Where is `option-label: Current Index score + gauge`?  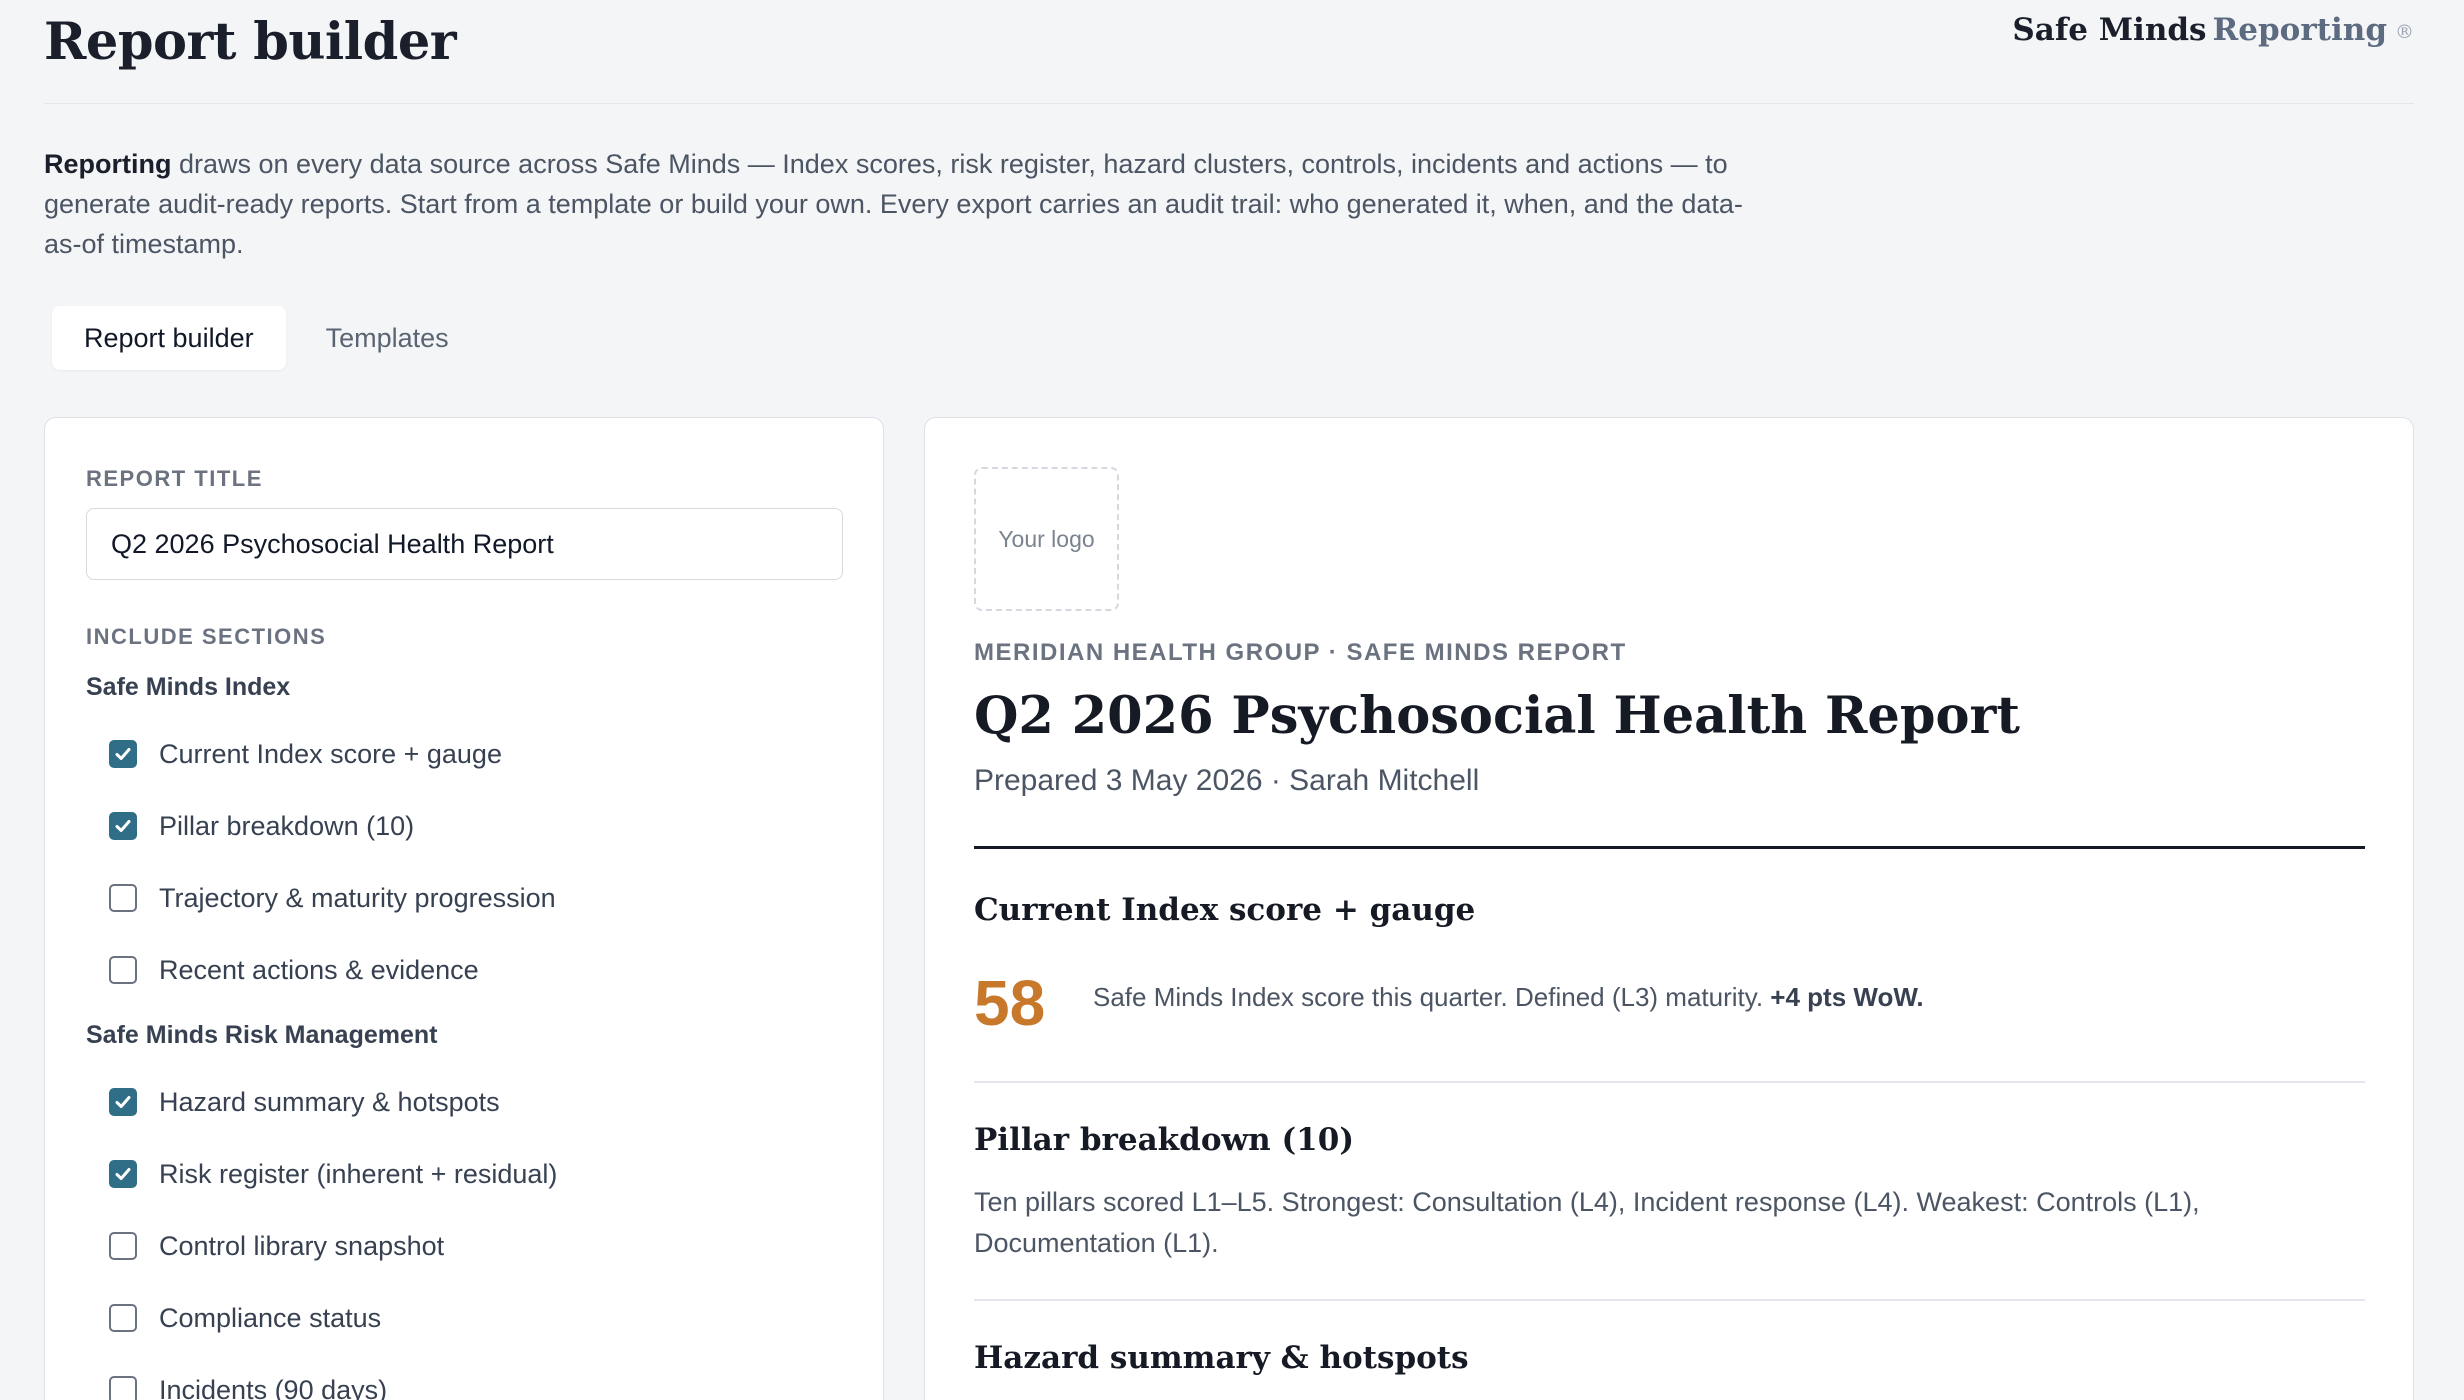 option-label: Current Index score + gauge is located at coordinates (330, 753).